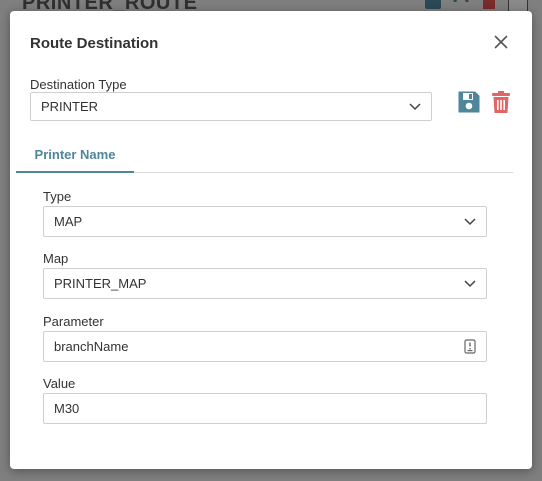 This screenshot has width=542, height=481. I want to click on background-refresh-icon, so click(461, 1).